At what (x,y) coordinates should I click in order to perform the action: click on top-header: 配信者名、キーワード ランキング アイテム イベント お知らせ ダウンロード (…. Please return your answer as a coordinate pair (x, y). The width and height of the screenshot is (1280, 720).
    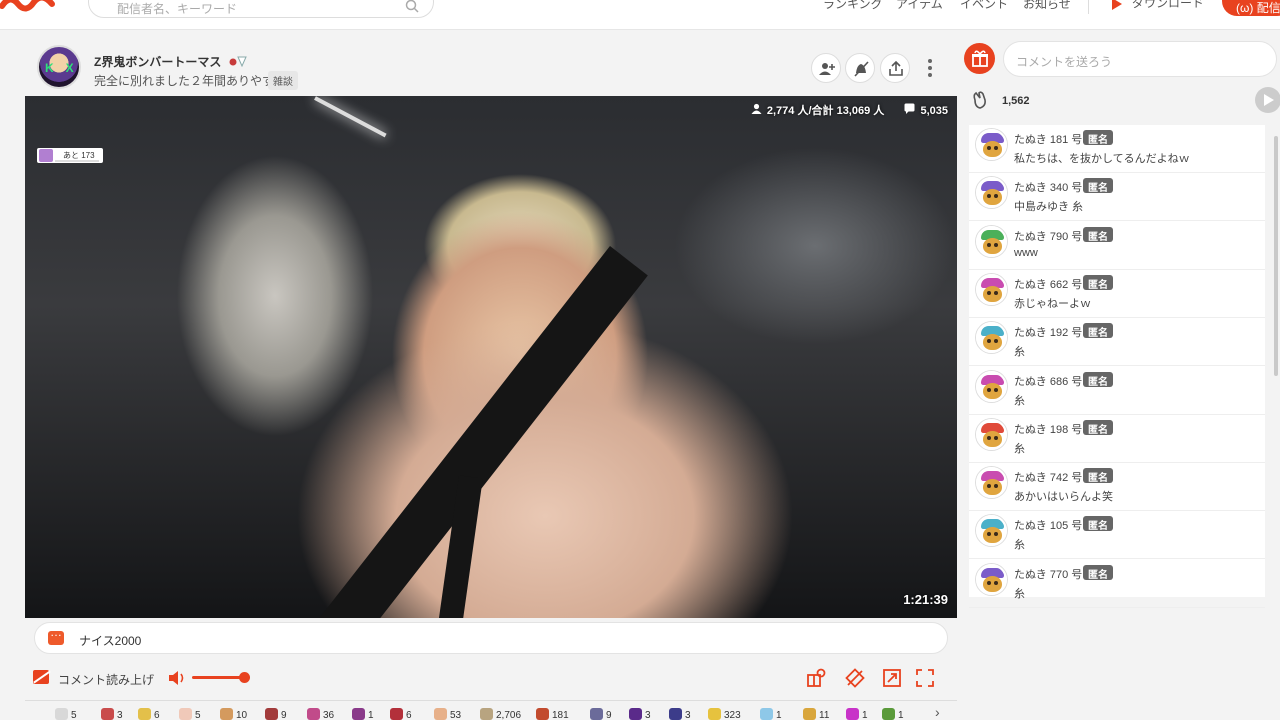
    Looking at the image, I should click on (640, 15).